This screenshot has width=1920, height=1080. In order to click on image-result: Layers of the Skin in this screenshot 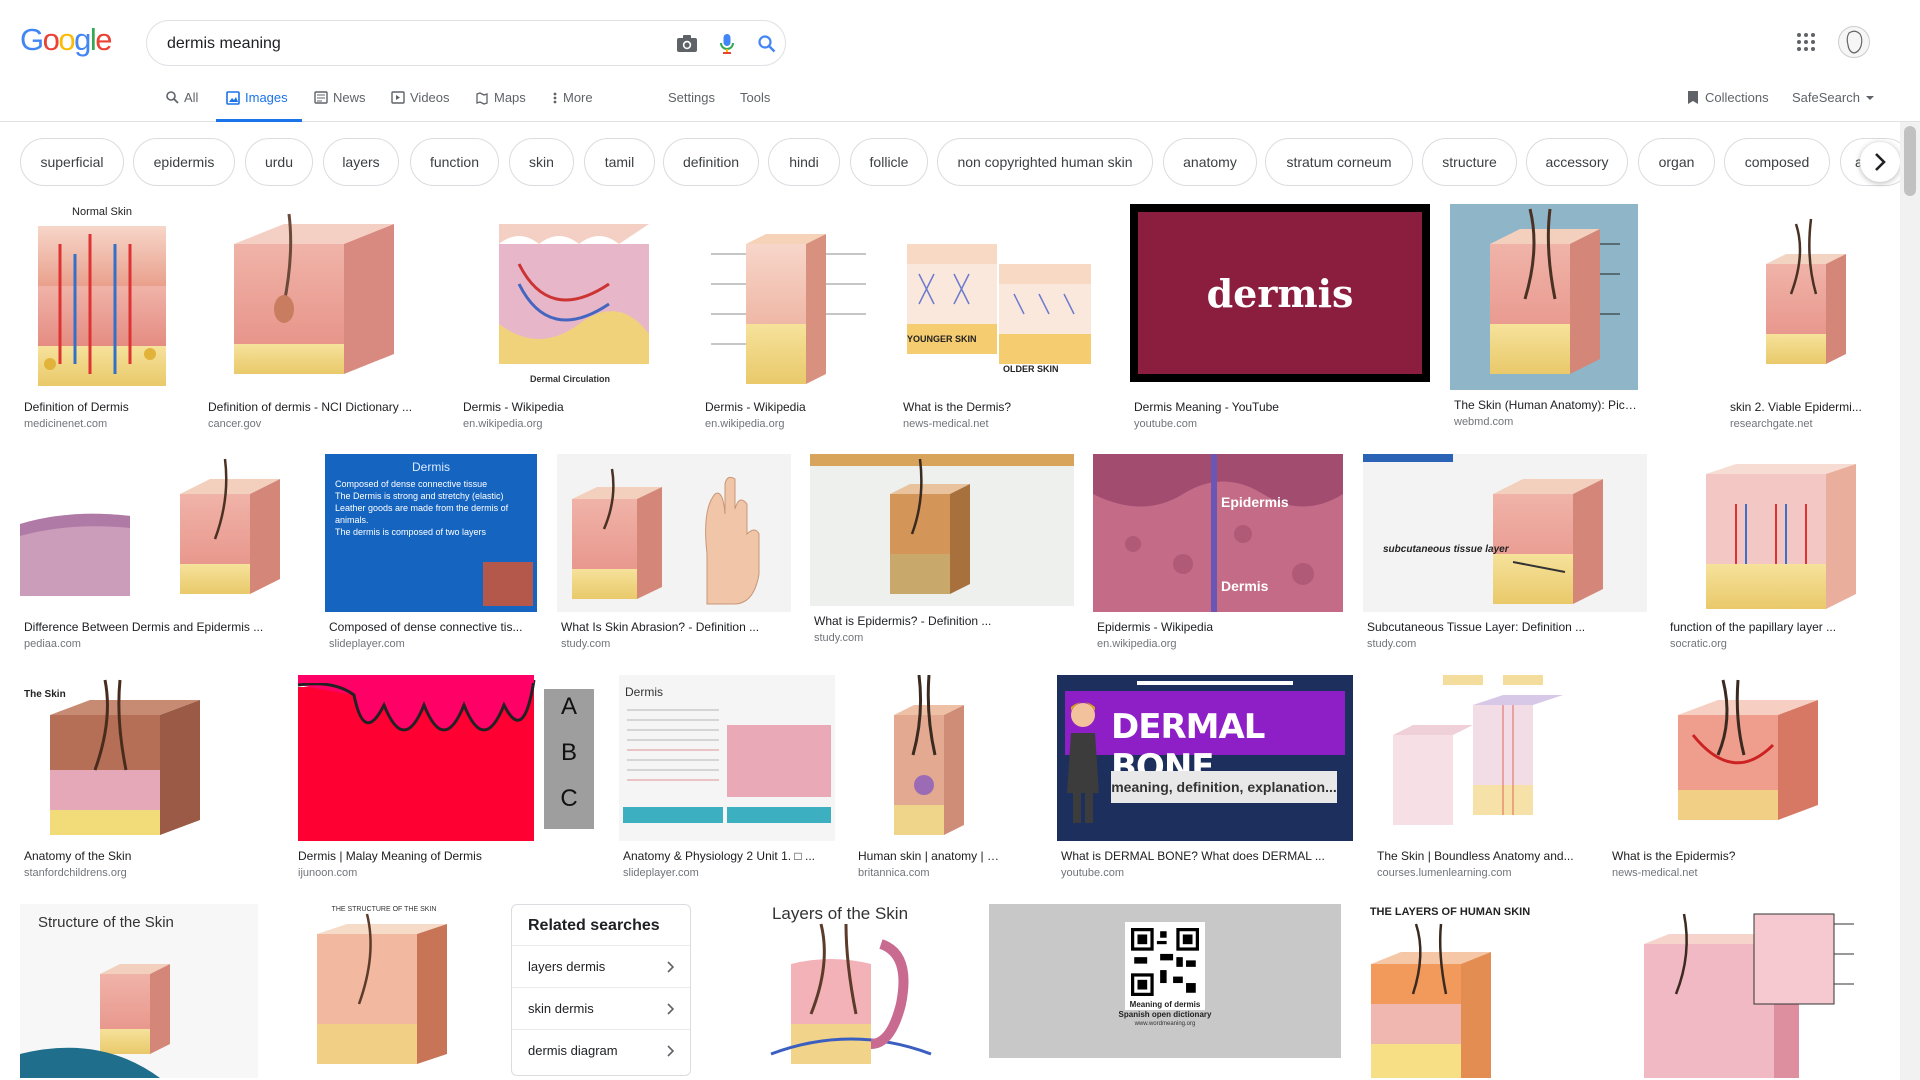, I will do `click(840, 991)`.